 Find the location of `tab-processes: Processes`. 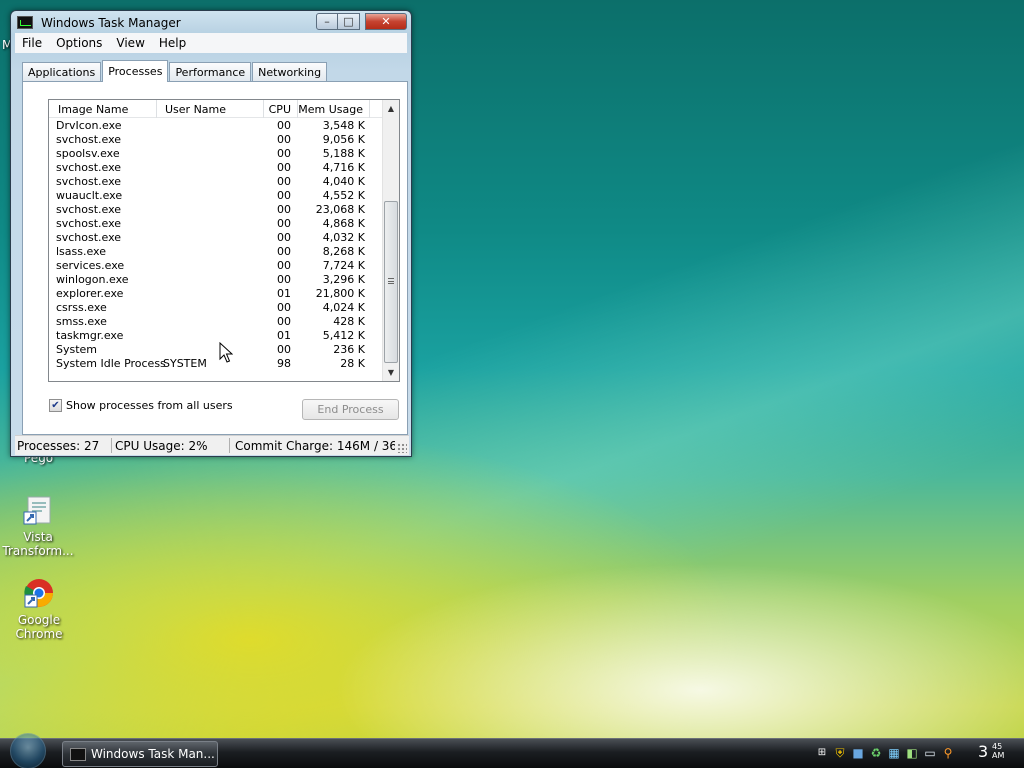

tab-processes: Processes is located at coordinates (135, 71).